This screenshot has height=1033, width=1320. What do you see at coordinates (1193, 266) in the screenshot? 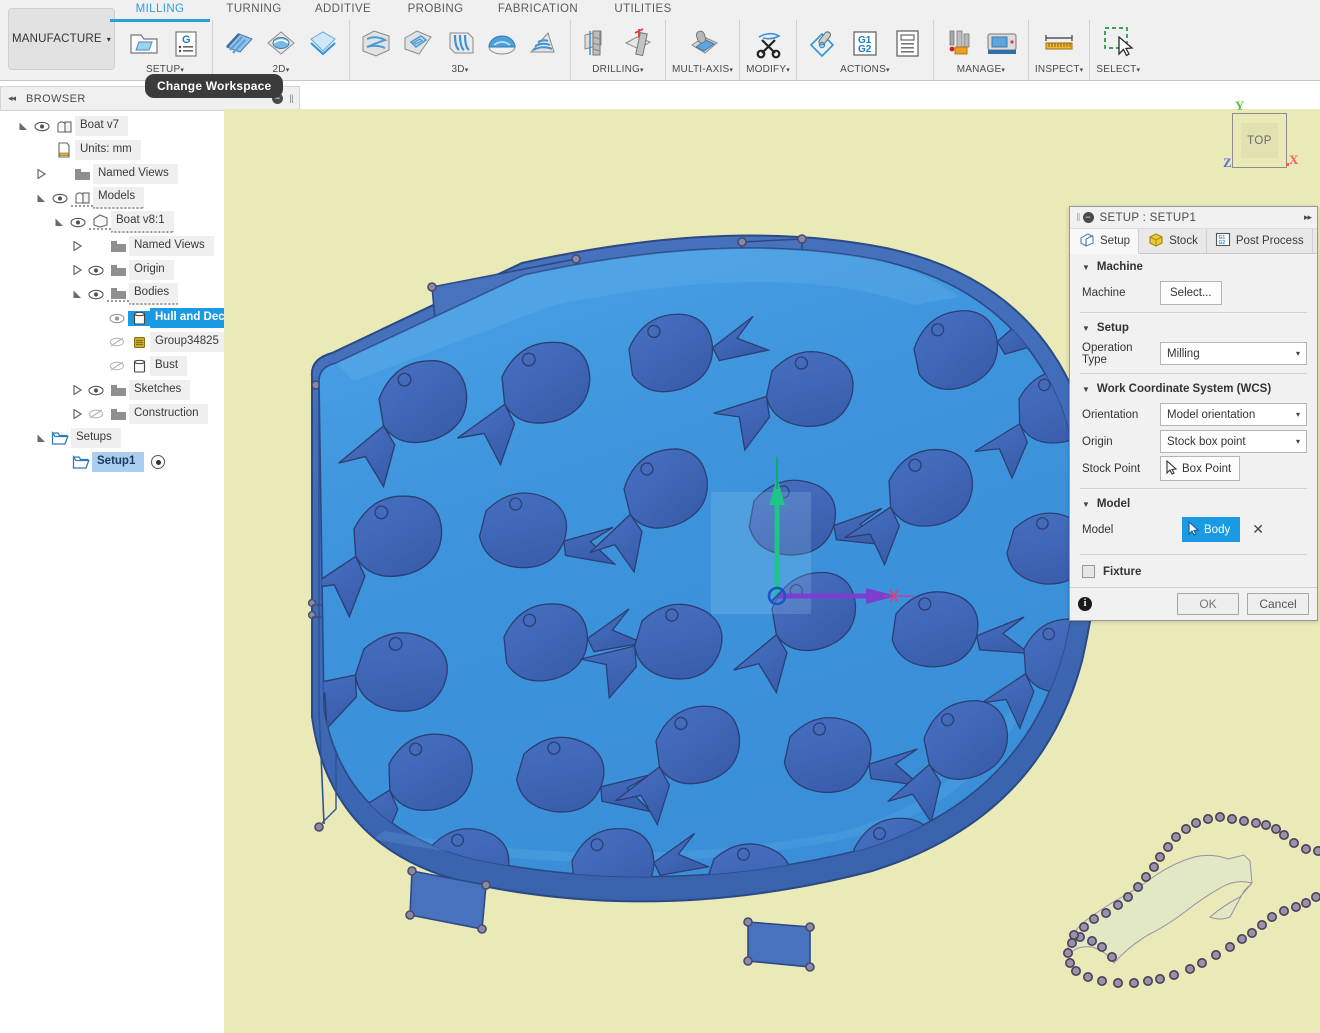
I see `section-header-machine: ▼ Machine` at bounding box center [1193, 266].